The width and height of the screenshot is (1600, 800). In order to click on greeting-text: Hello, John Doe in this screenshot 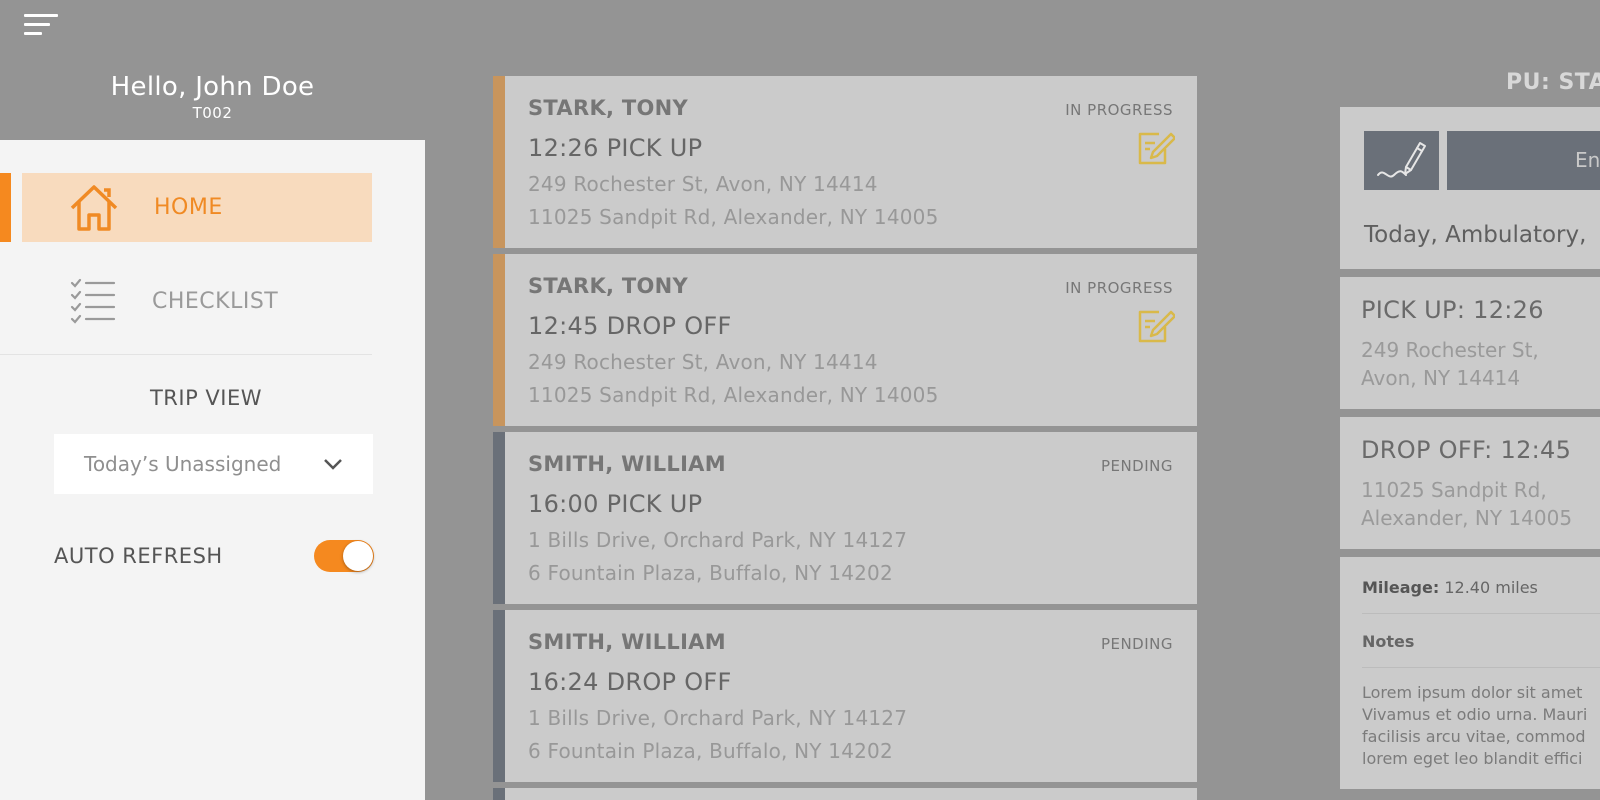, I will do `click(212, 87)`.